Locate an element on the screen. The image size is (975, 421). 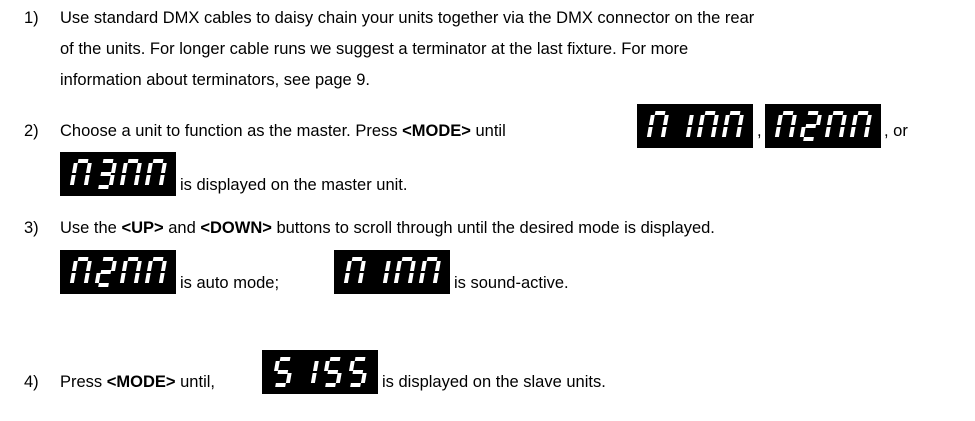
step-4-text-a: Press is located at coordinates (83, 382).